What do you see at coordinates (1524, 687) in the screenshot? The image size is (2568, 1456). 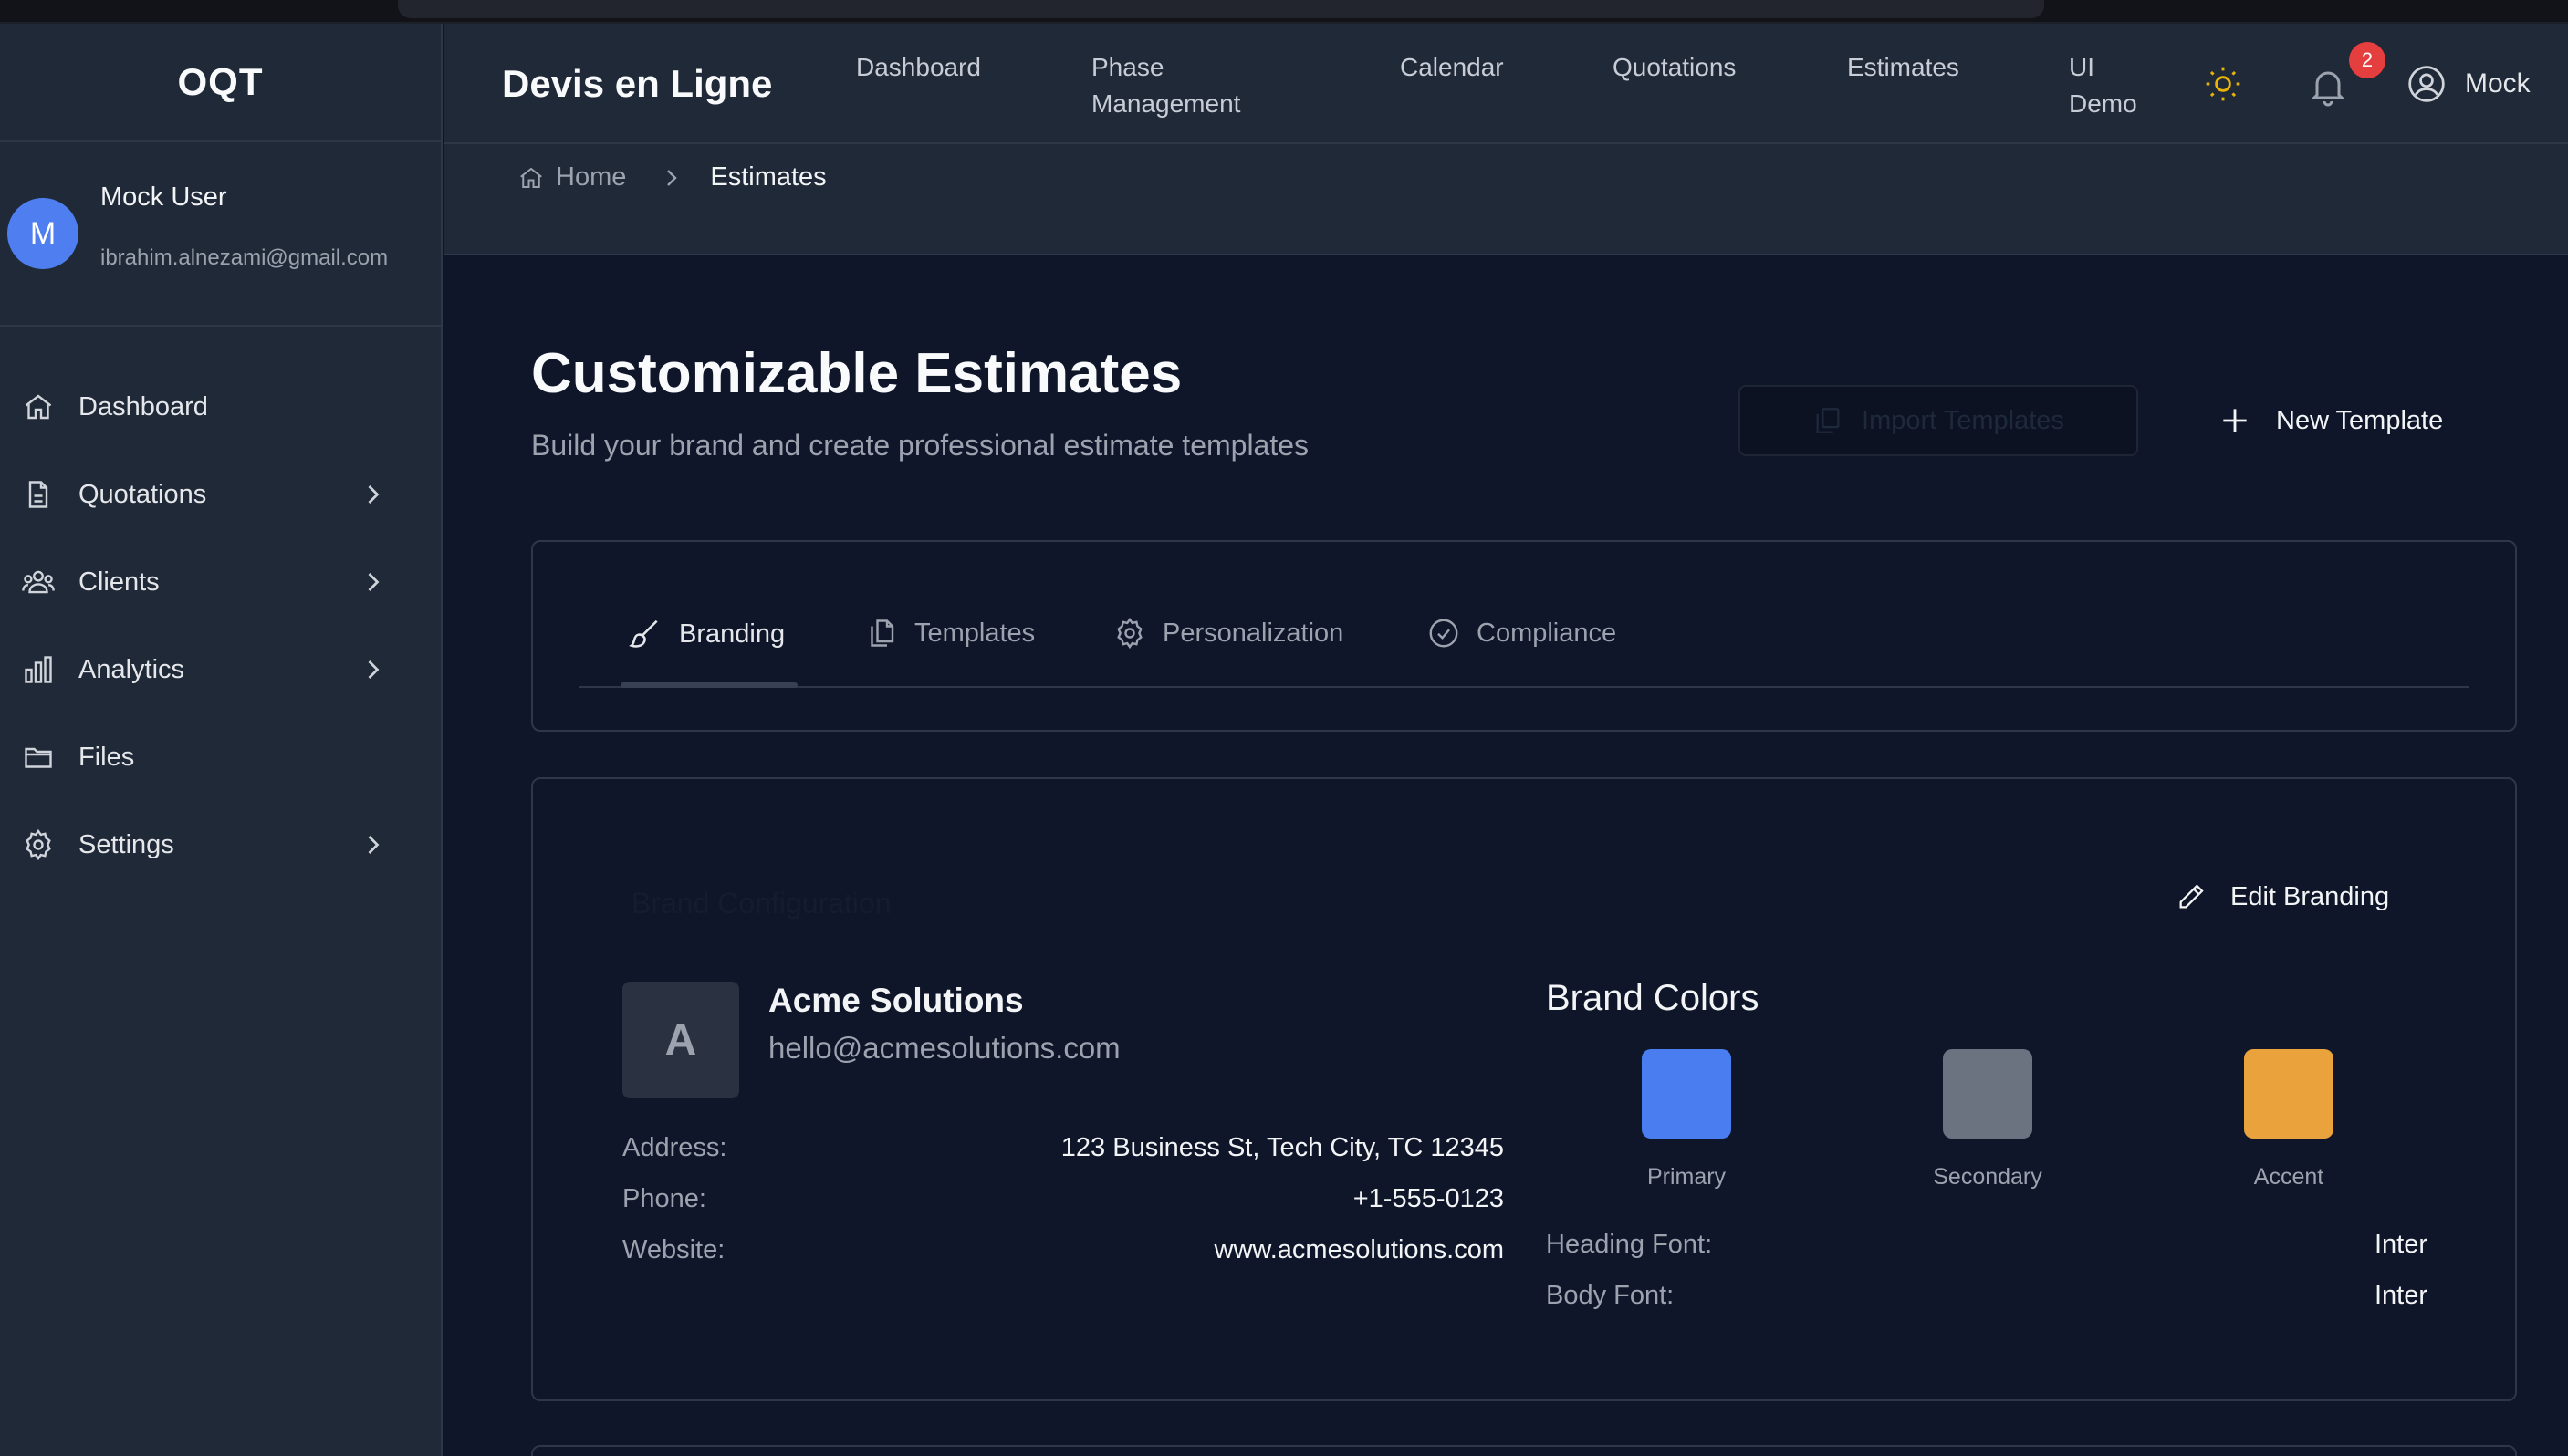 I see `tabs-divider` at bounding box center [1524, 687].